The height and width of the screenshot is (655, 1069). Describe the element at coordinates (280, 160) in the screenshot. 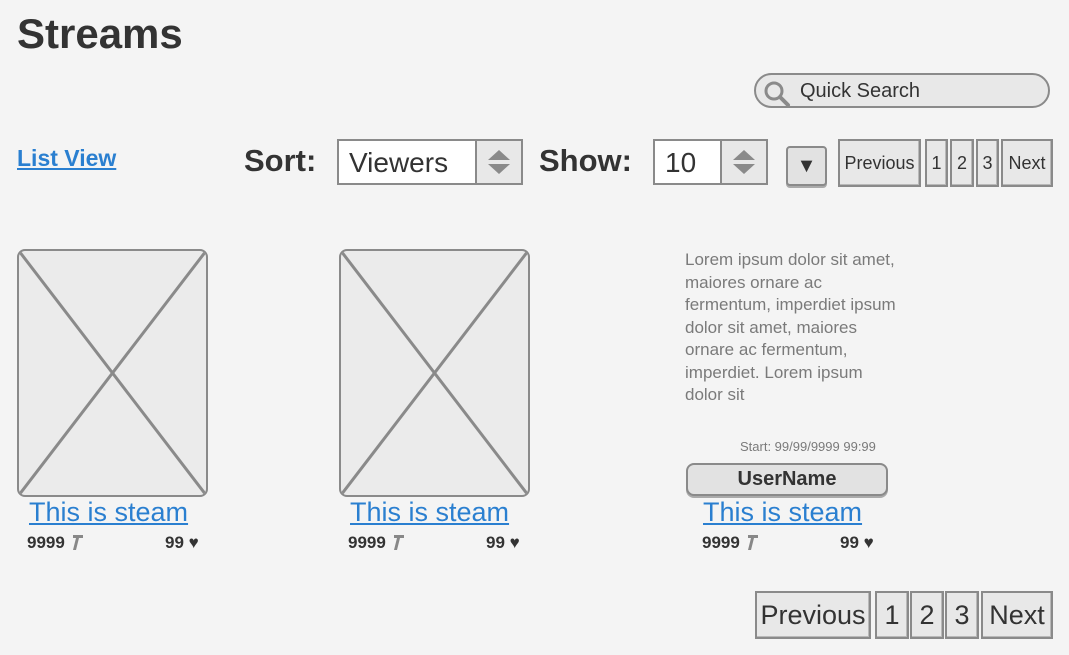

I see `sort-label: Sort:` at that location.